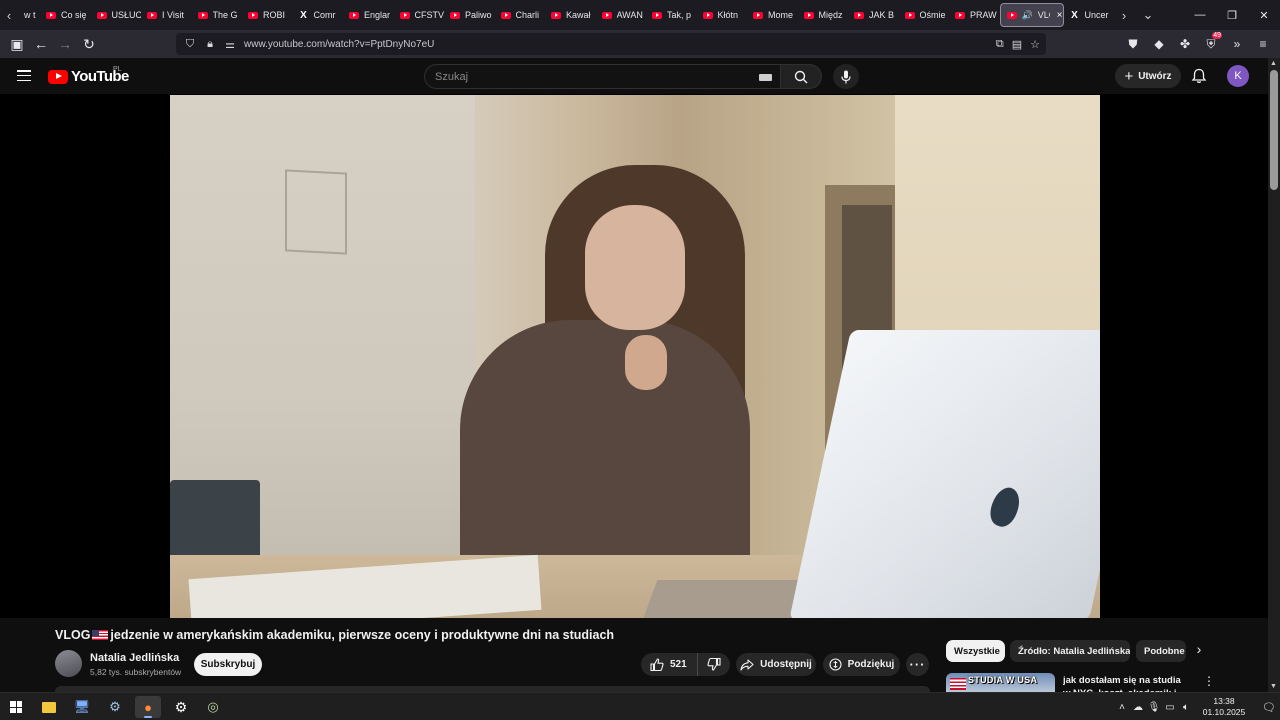  Describe the element at coordinates (846, 76) in the screenshot. I see `voice-search-button` at that location.